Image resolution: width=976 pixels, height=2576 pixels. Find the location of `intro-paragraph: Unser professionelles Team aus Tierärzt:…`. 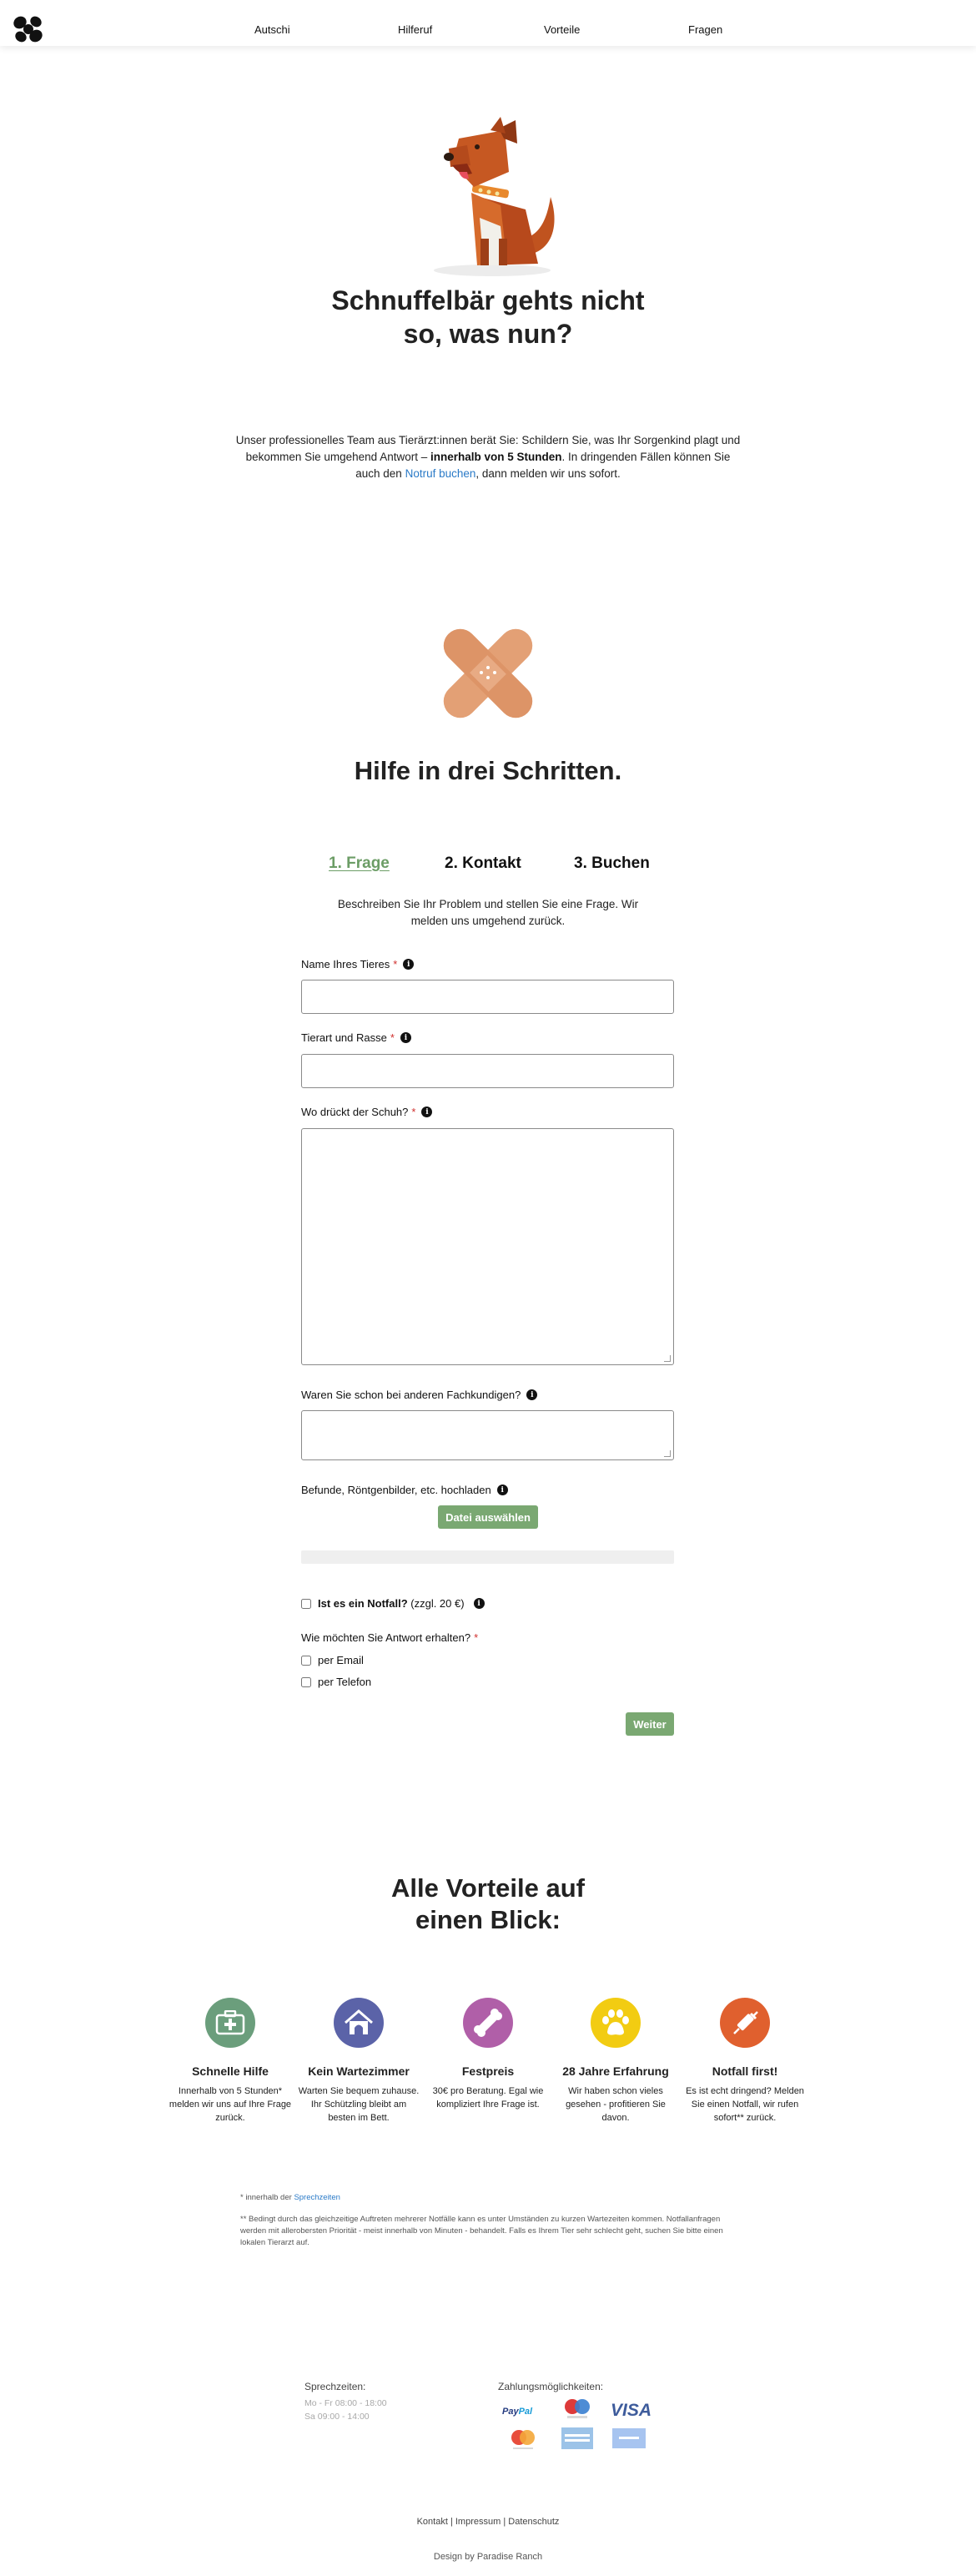

intro-paragraph: Unser professionelles Team aus Tierärzt:… is located at coordinates (488, 457).